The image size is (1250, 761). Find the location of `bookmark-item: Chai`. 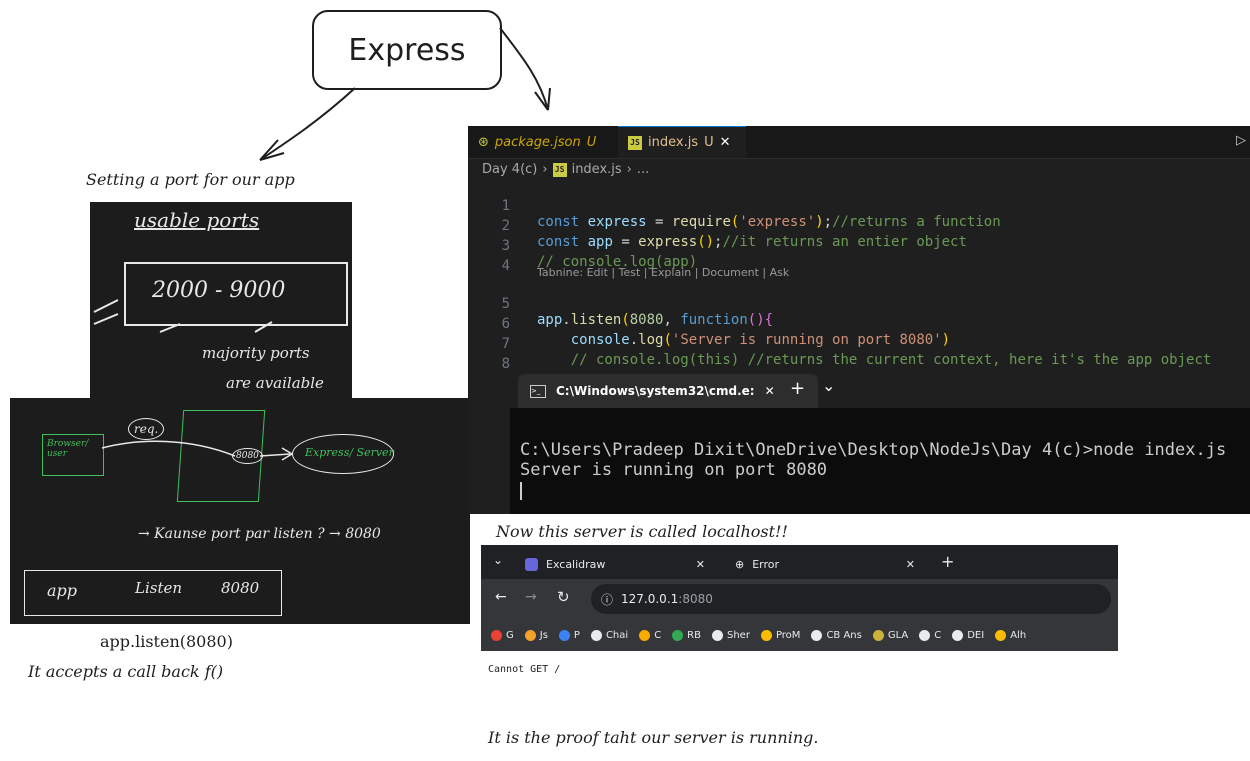

bookmark-item: Chai is located at coordinates (609, 635).